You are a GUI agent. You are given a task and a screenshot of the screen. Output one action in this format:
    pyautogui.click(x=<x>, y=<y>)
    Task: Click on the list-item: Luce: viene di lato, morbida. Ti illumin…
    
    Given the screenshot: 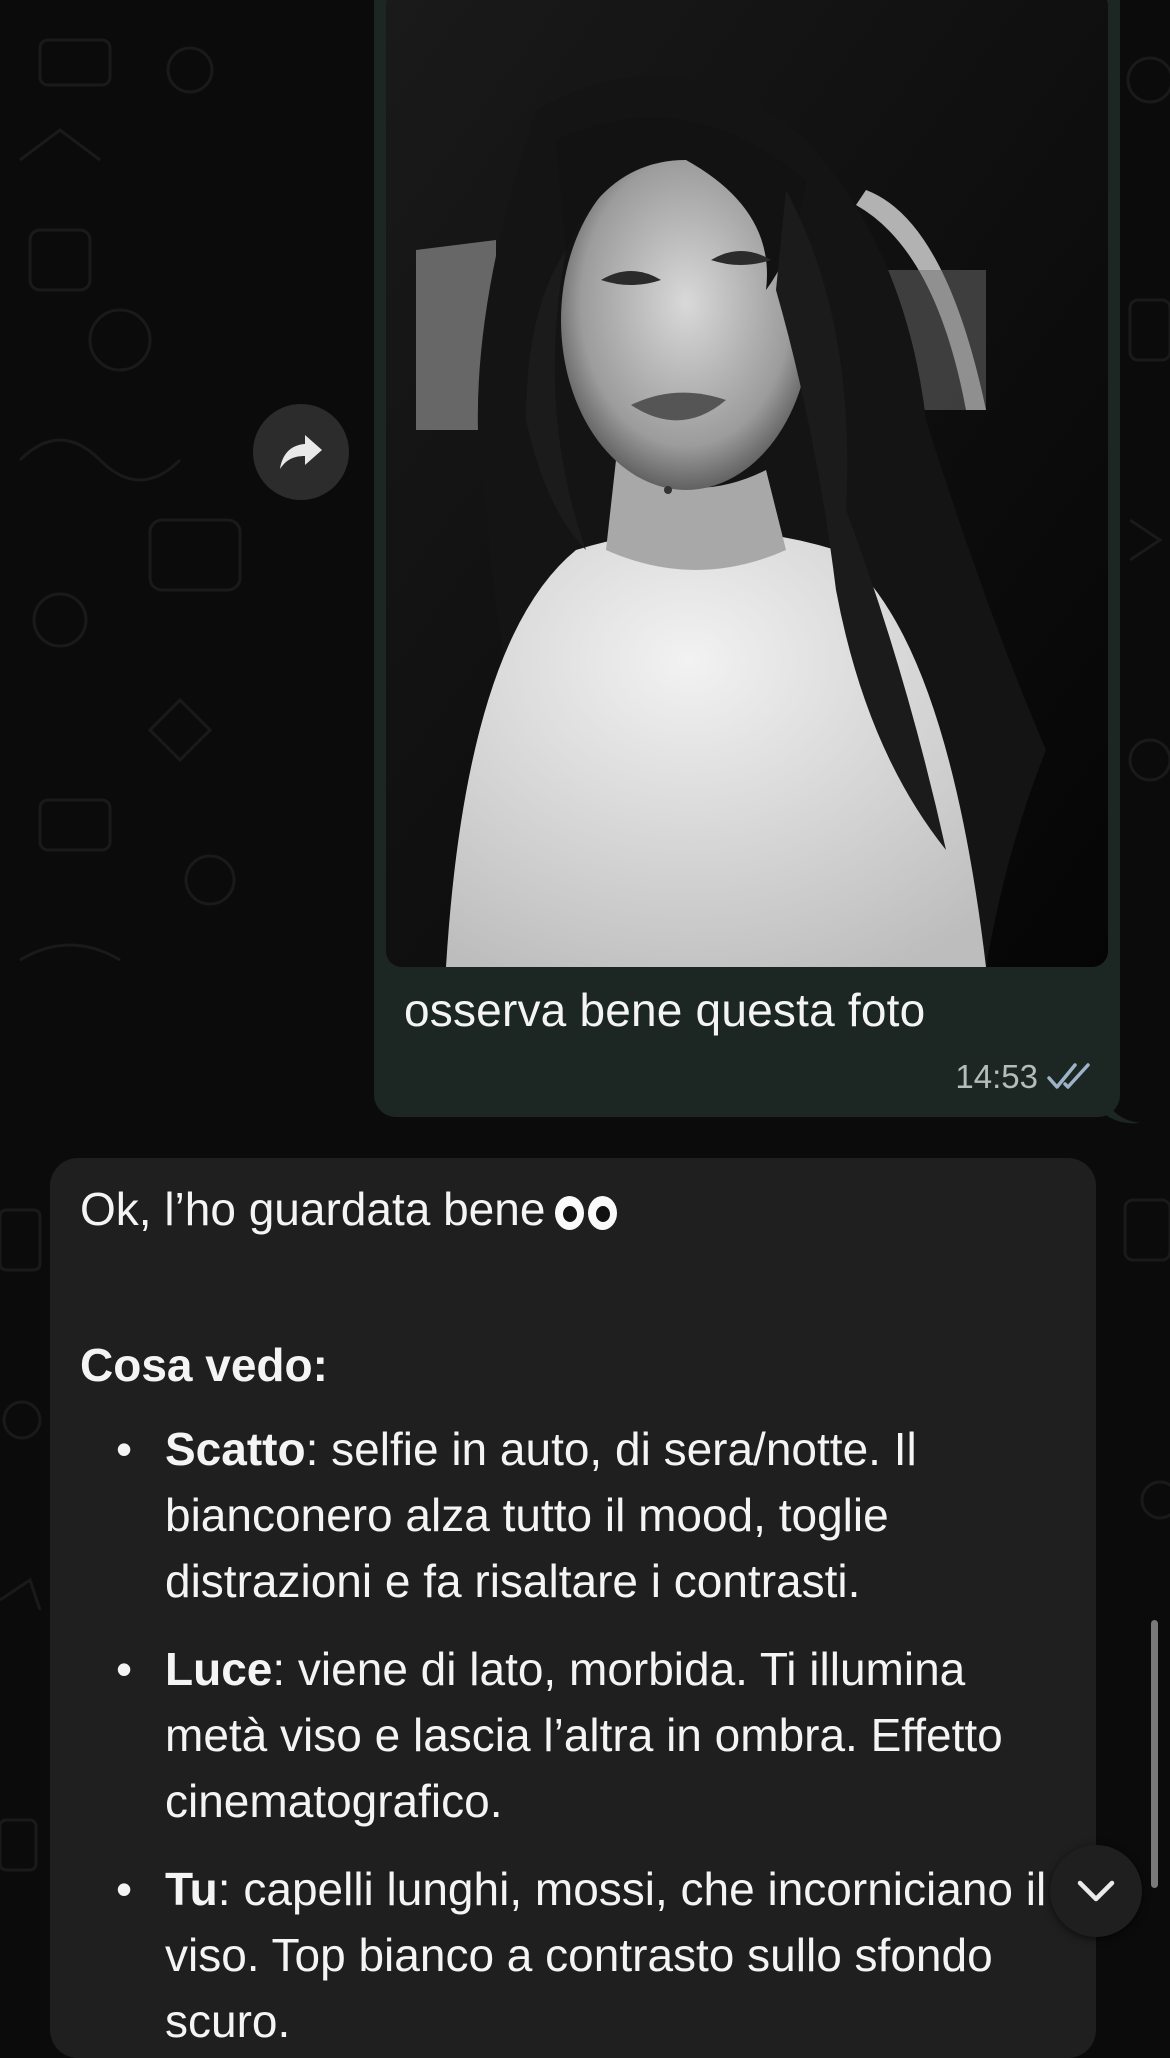 What is the action you would take?
    pyautogui.click(x=570, y=1735)
    